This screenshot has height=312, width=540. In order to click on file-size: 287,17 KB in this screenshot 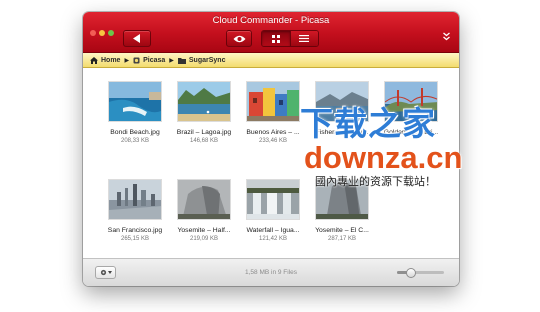, I will do `click(342, 239)`.